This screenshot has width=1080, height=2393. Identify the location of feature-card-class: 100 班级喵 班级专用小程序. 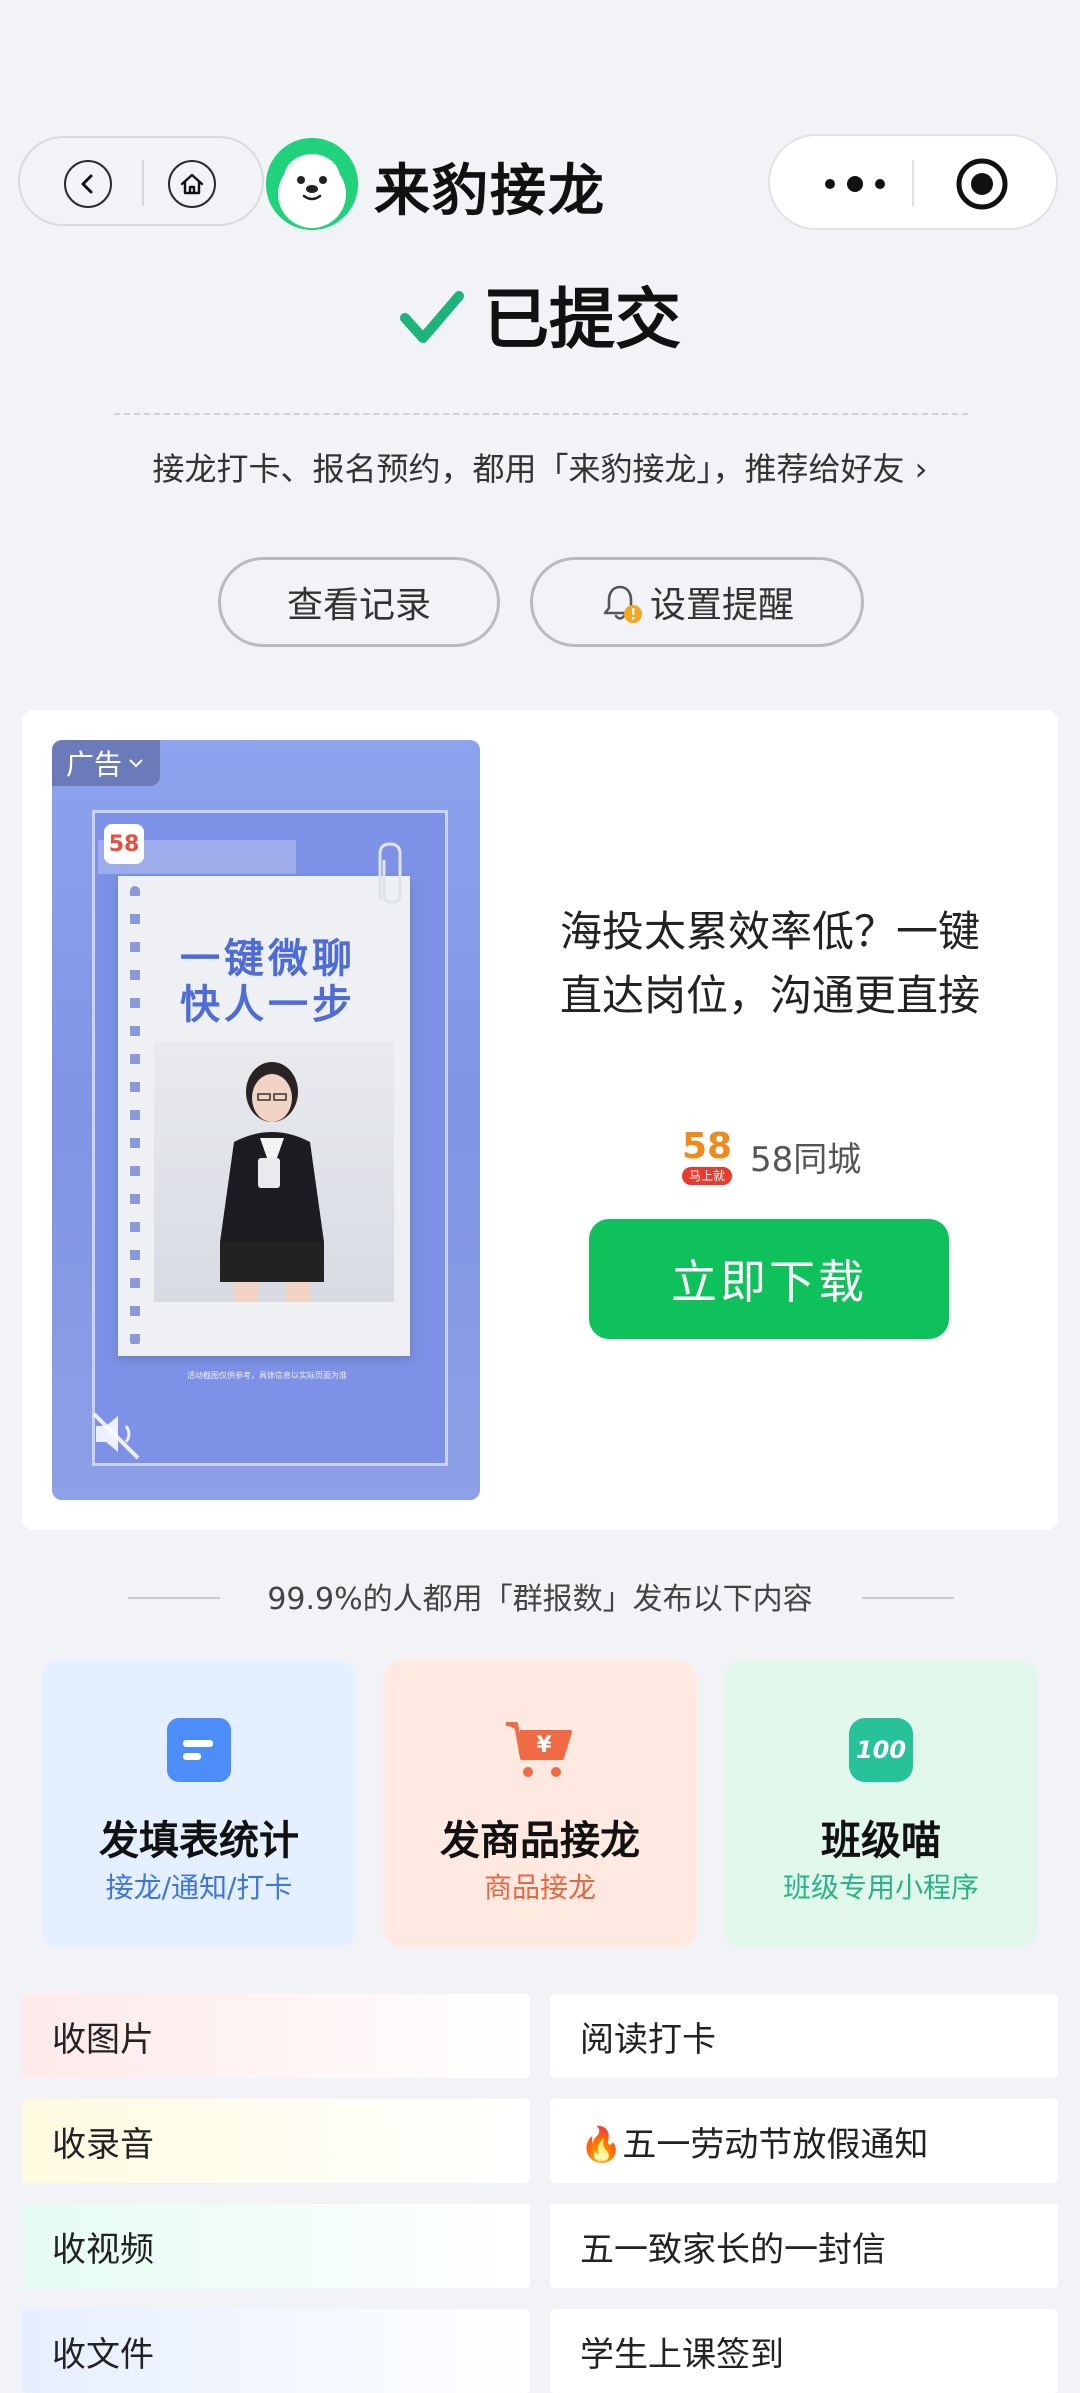
(881, 1804).